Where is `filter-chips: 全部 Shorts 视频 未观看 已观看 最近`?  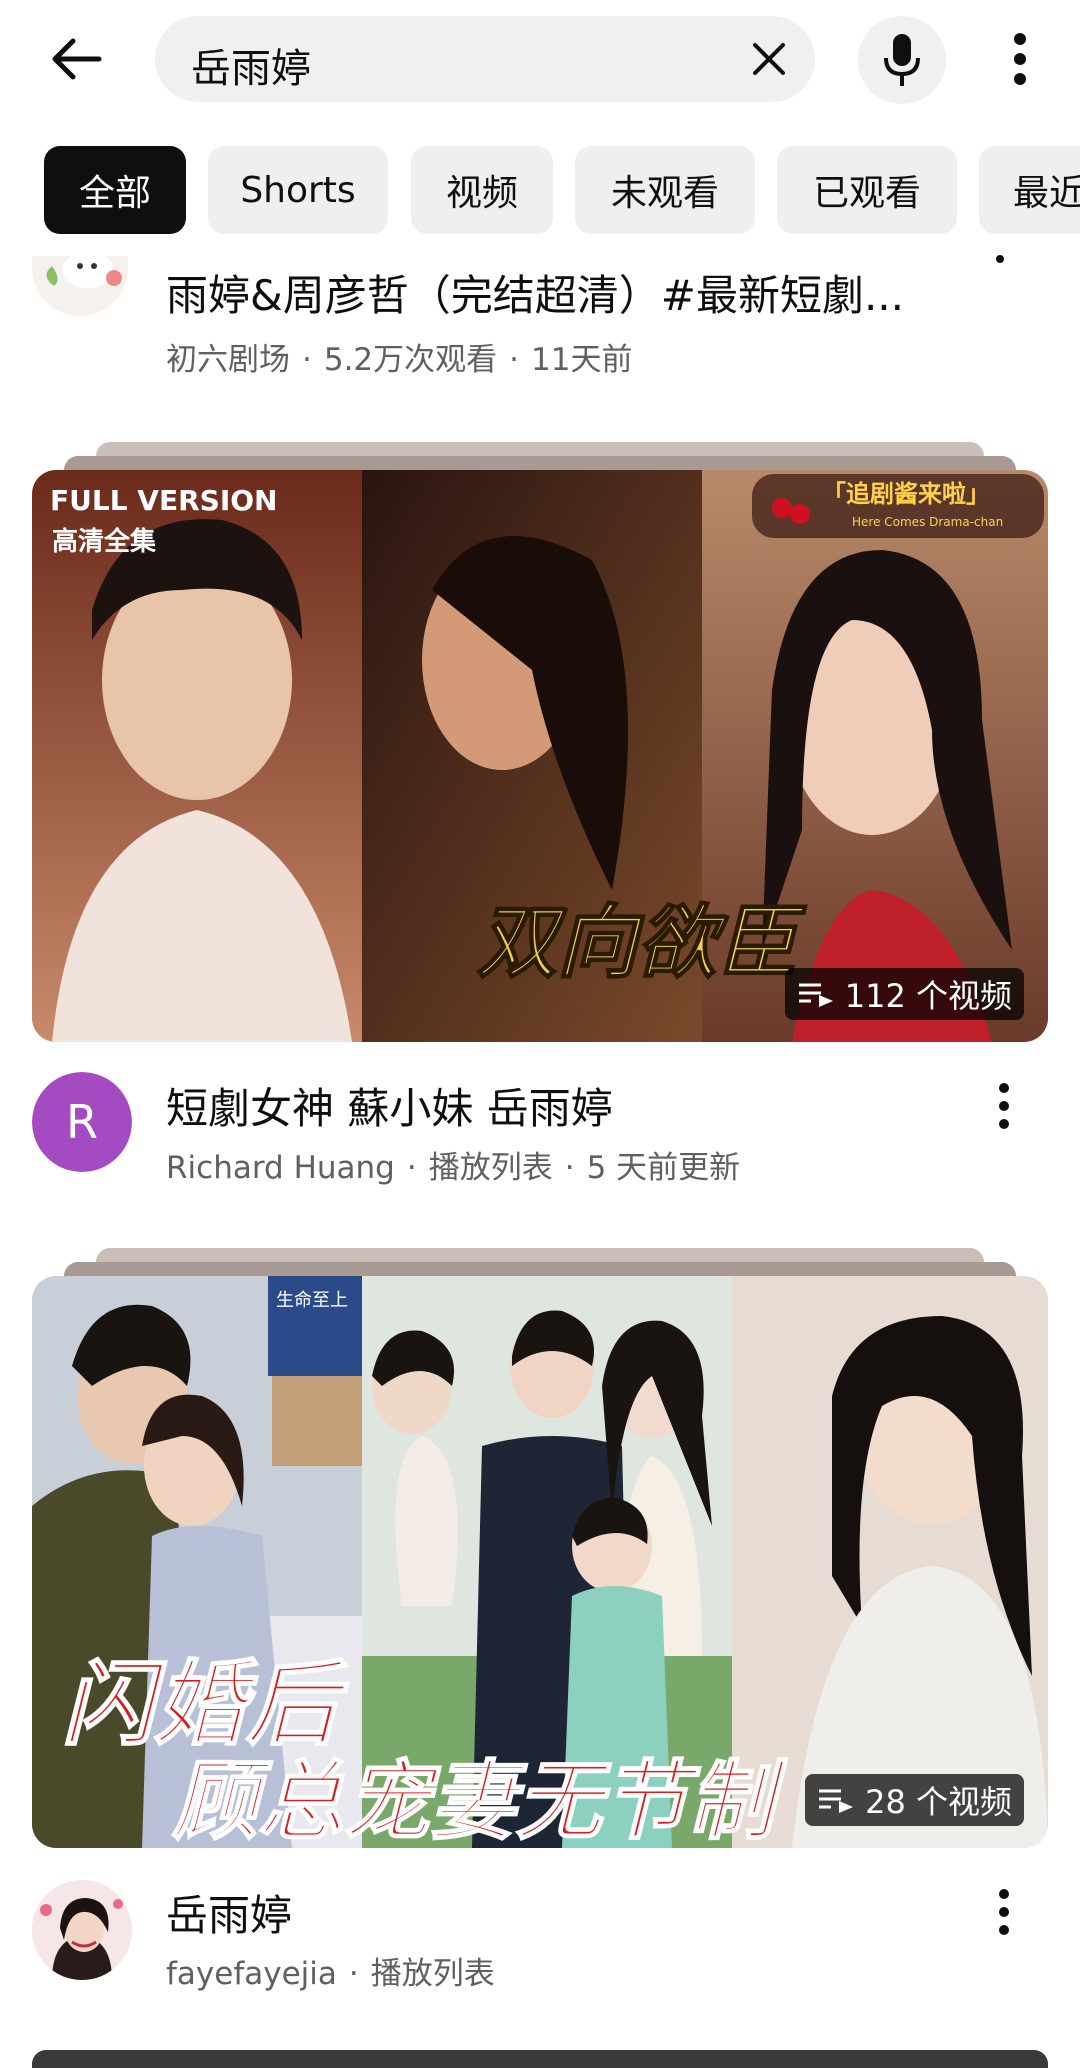
filter-chips: 全部 Shorts 视频 未观看 已观看 最近 is located at coordinates (540, 191).